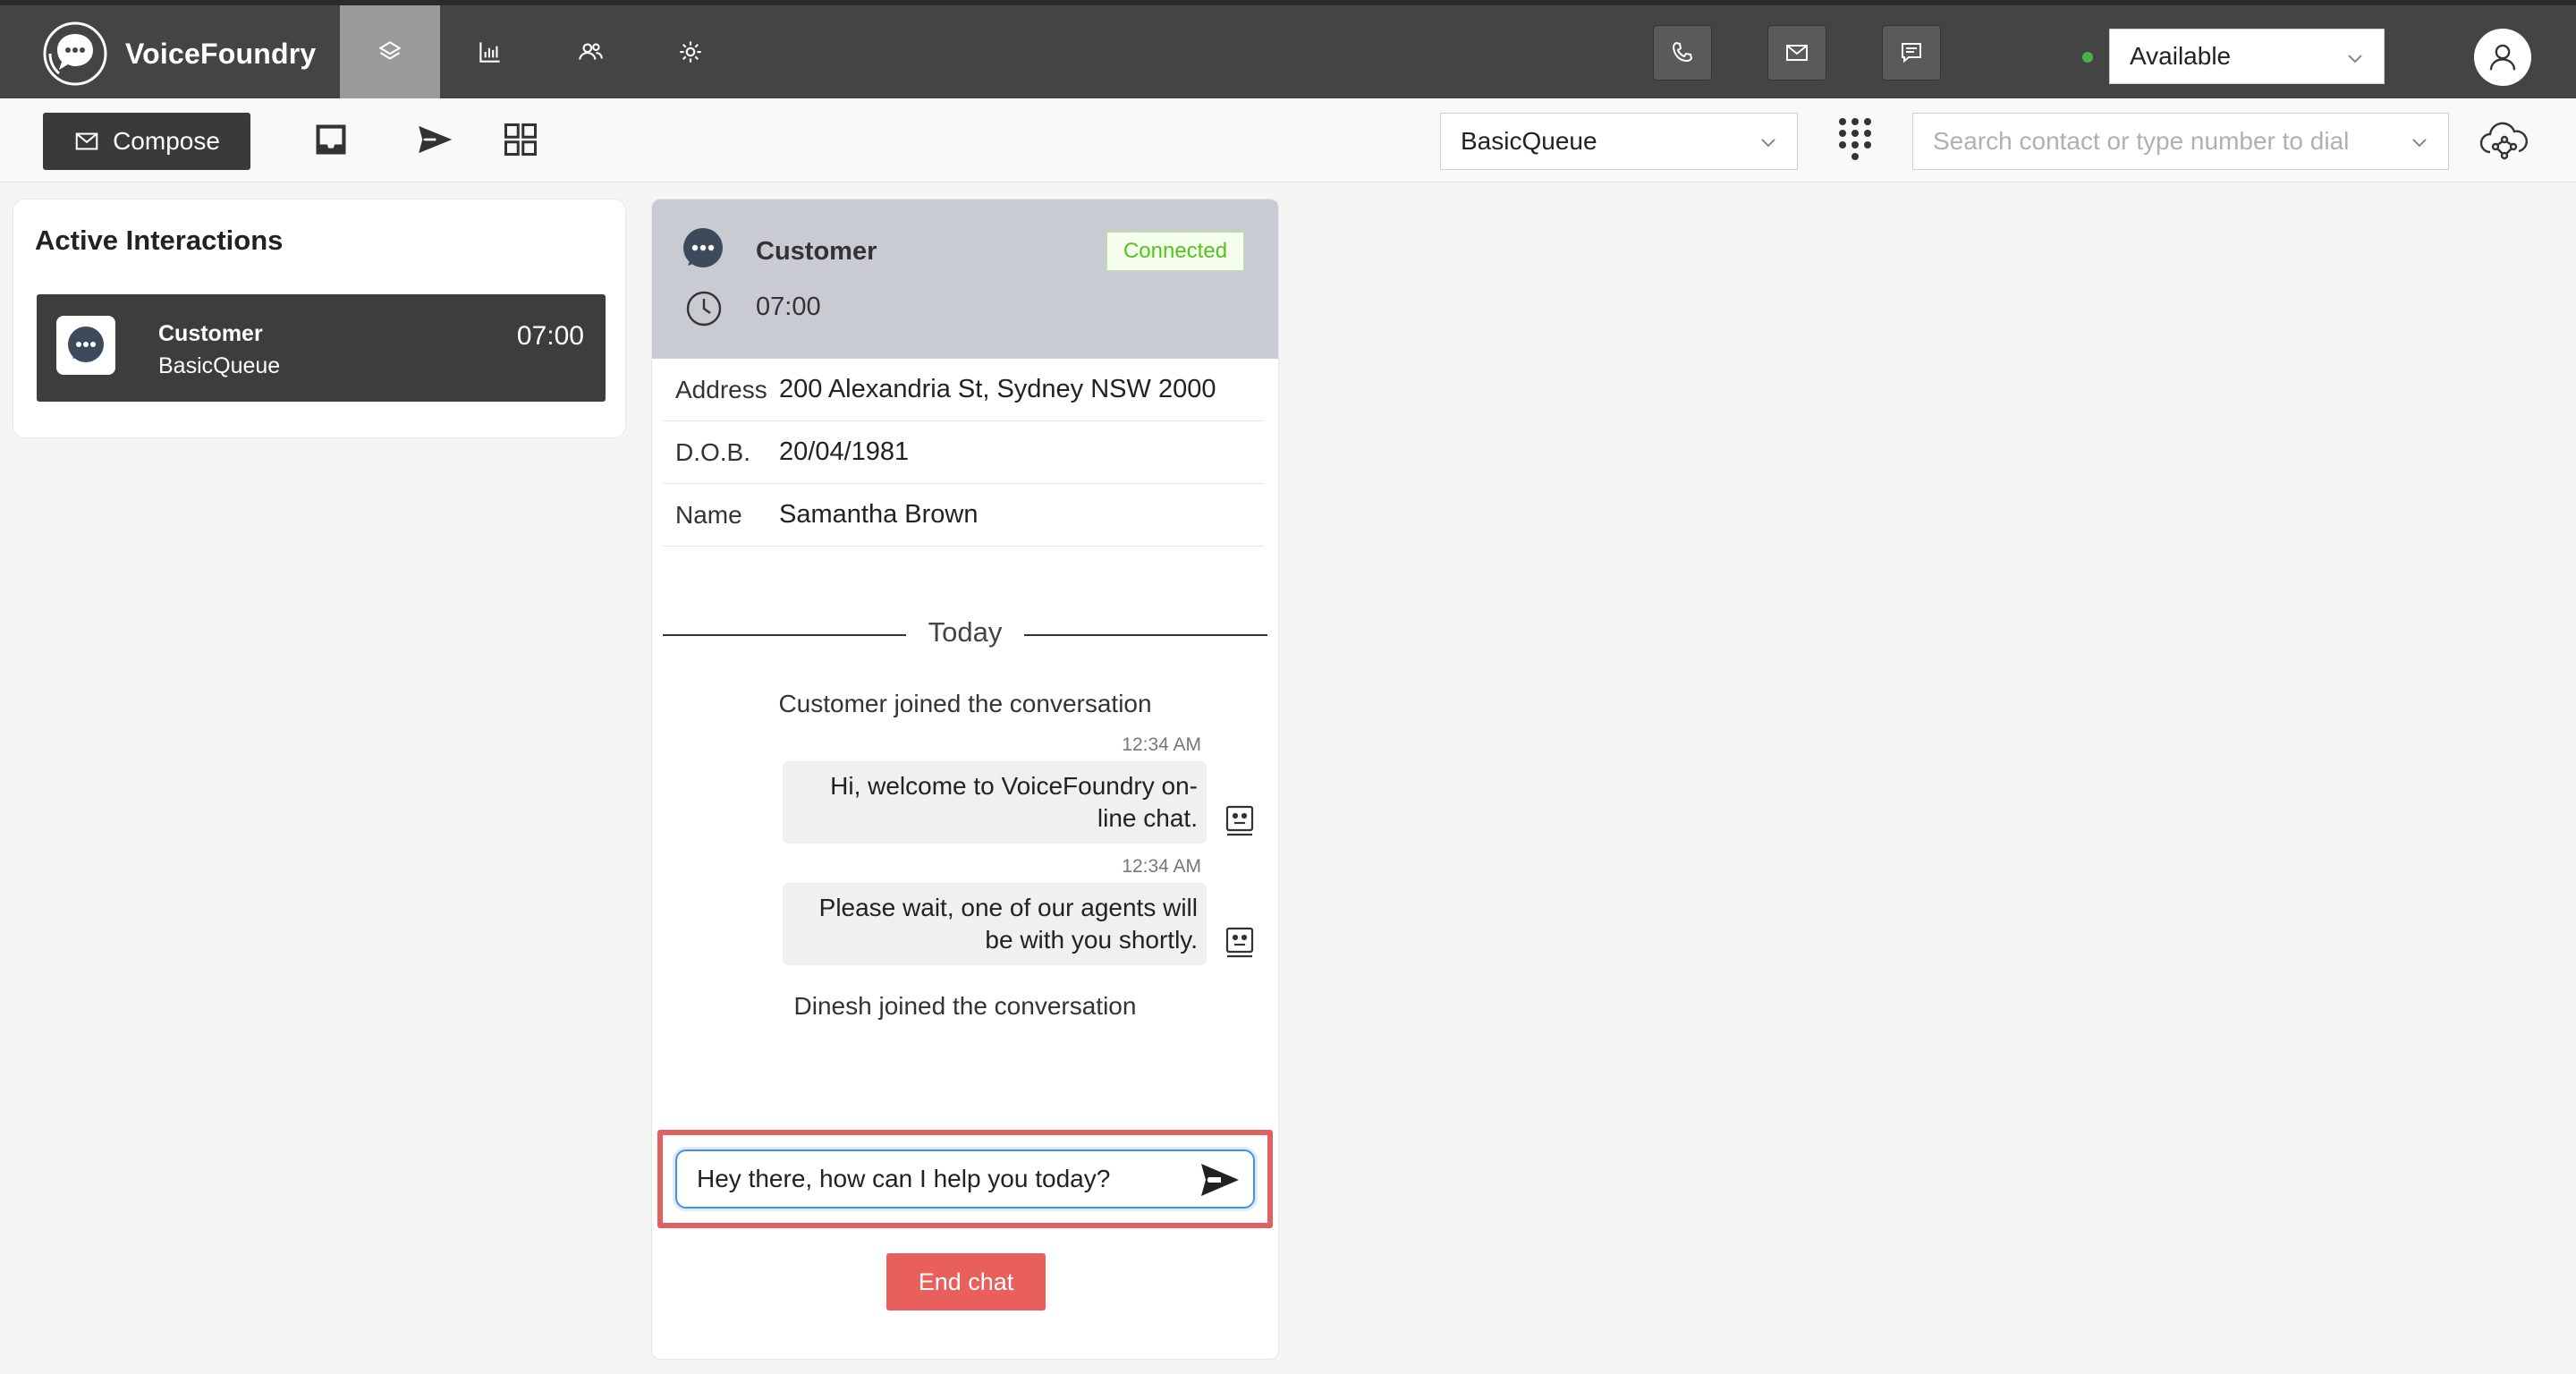 This screenshot has width=2576, height=1374. I want to click on message-text-line: line chat., so click(1147, 818).